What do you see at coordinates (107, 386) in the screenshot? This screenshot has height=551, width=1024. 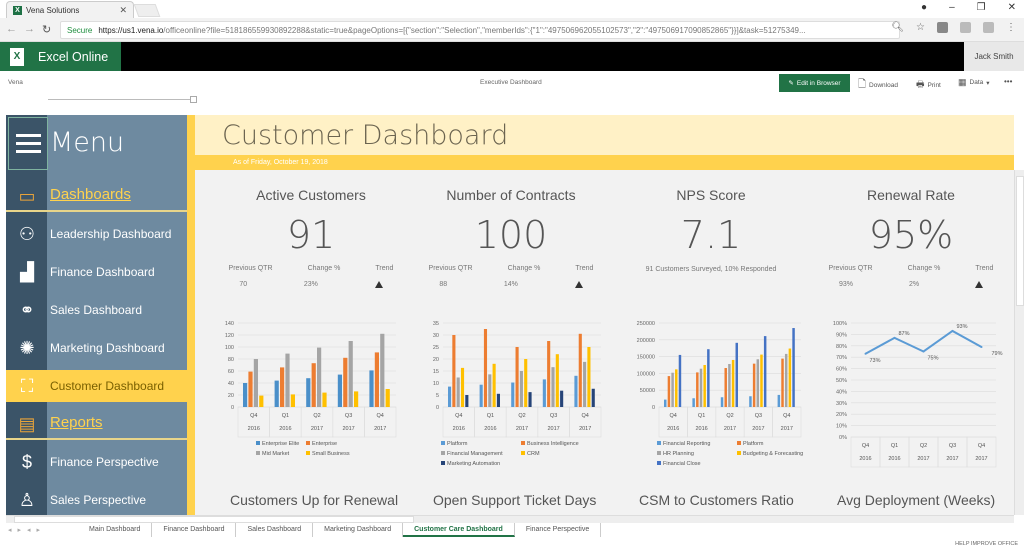 I see `sidebar-item-label: Customer Dashboard` at bounding box center [107, 386].